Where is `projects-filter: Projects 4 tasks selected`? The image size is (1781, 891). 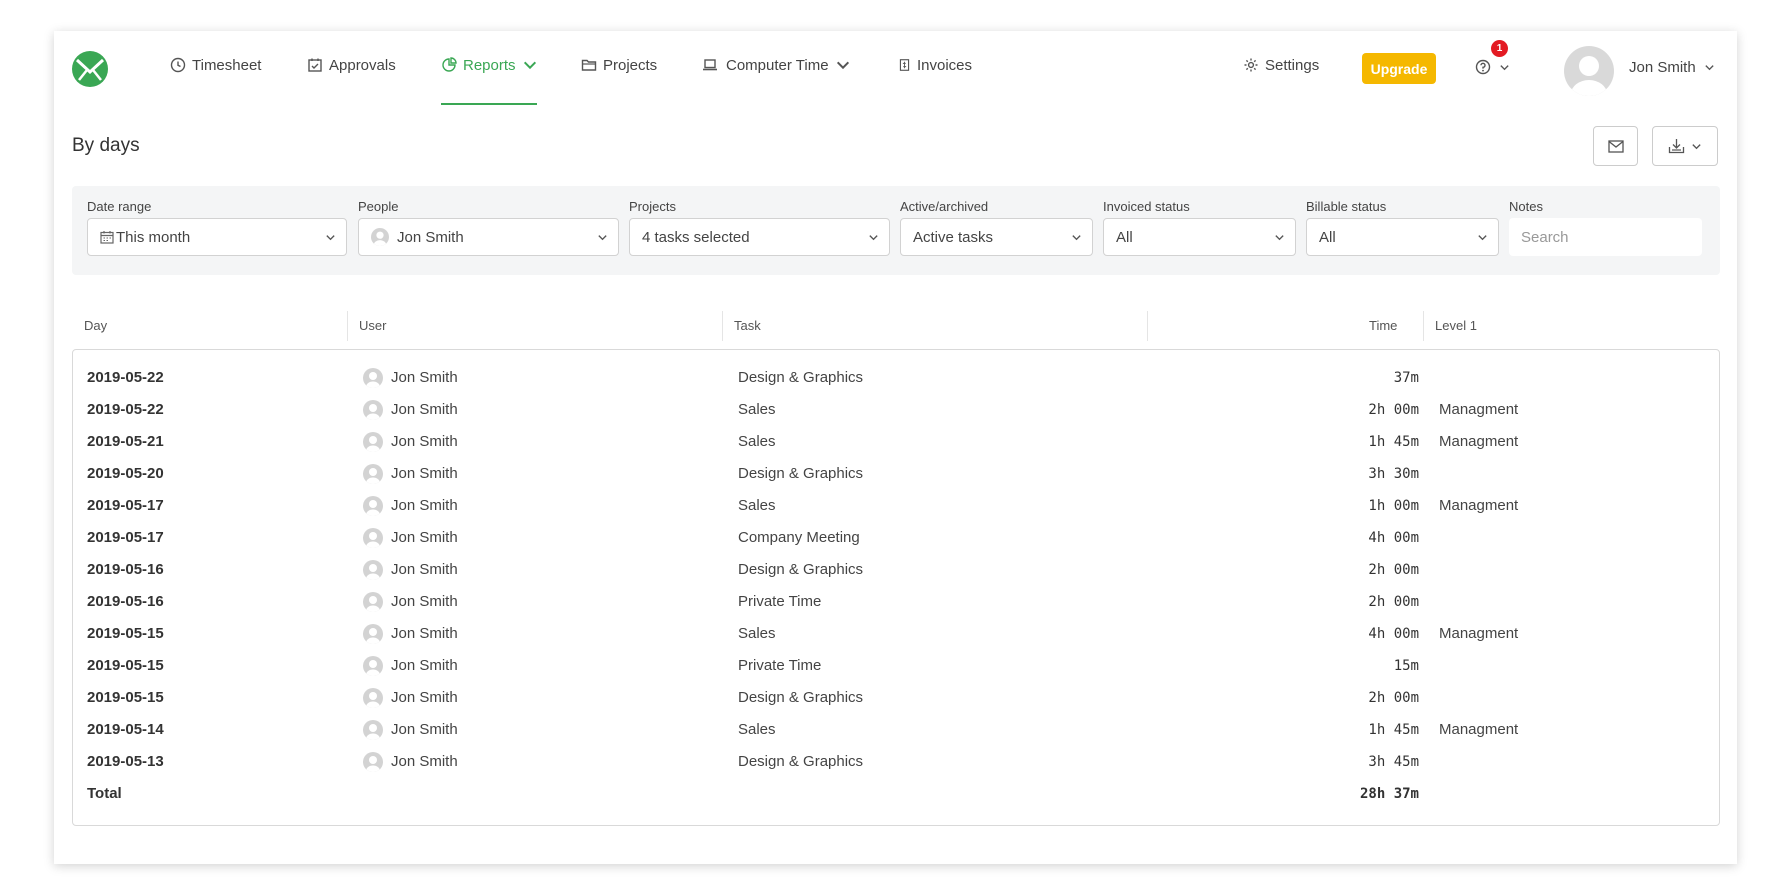 projects-filter: Projects 4 tasks selected is located at coordinates (759, 227).